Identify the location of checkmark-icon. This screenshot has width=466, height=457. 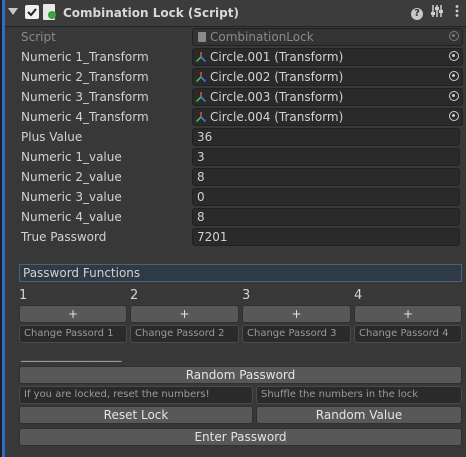
(32, 12).